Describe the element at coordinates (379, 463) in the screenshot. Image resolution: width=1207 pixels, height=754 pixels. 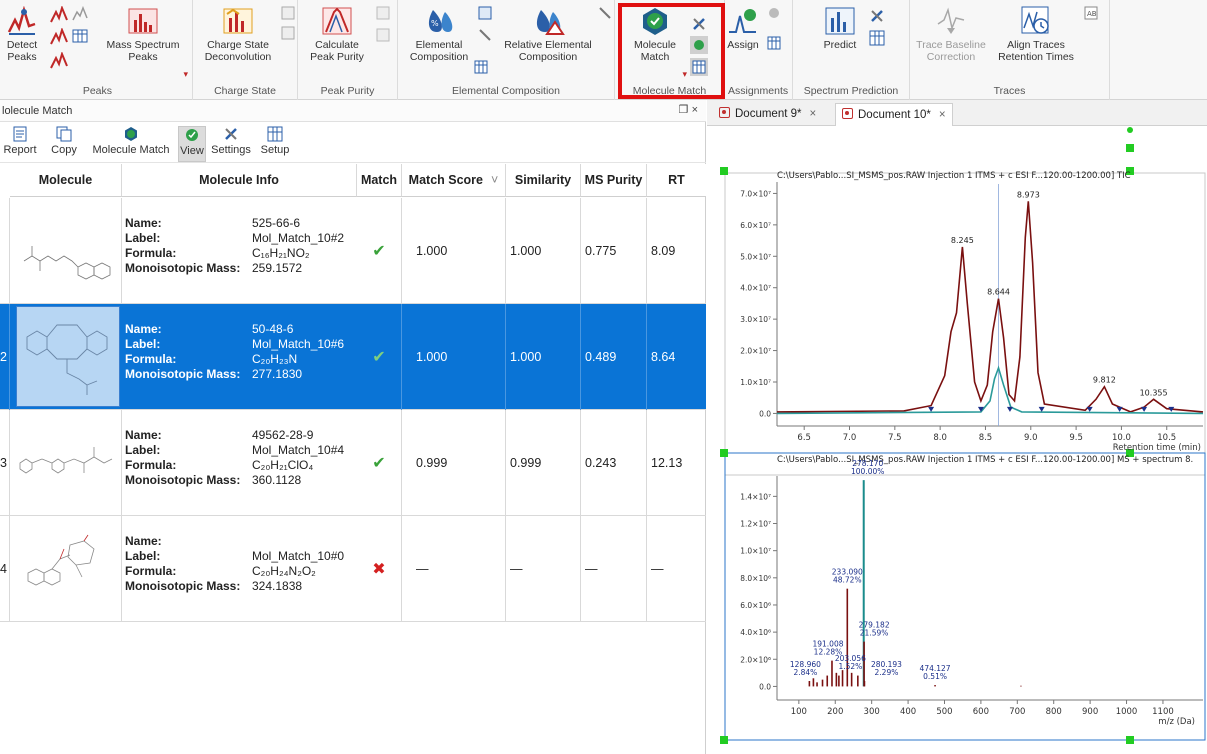
I see `match-check-icon: ✔` at that location.